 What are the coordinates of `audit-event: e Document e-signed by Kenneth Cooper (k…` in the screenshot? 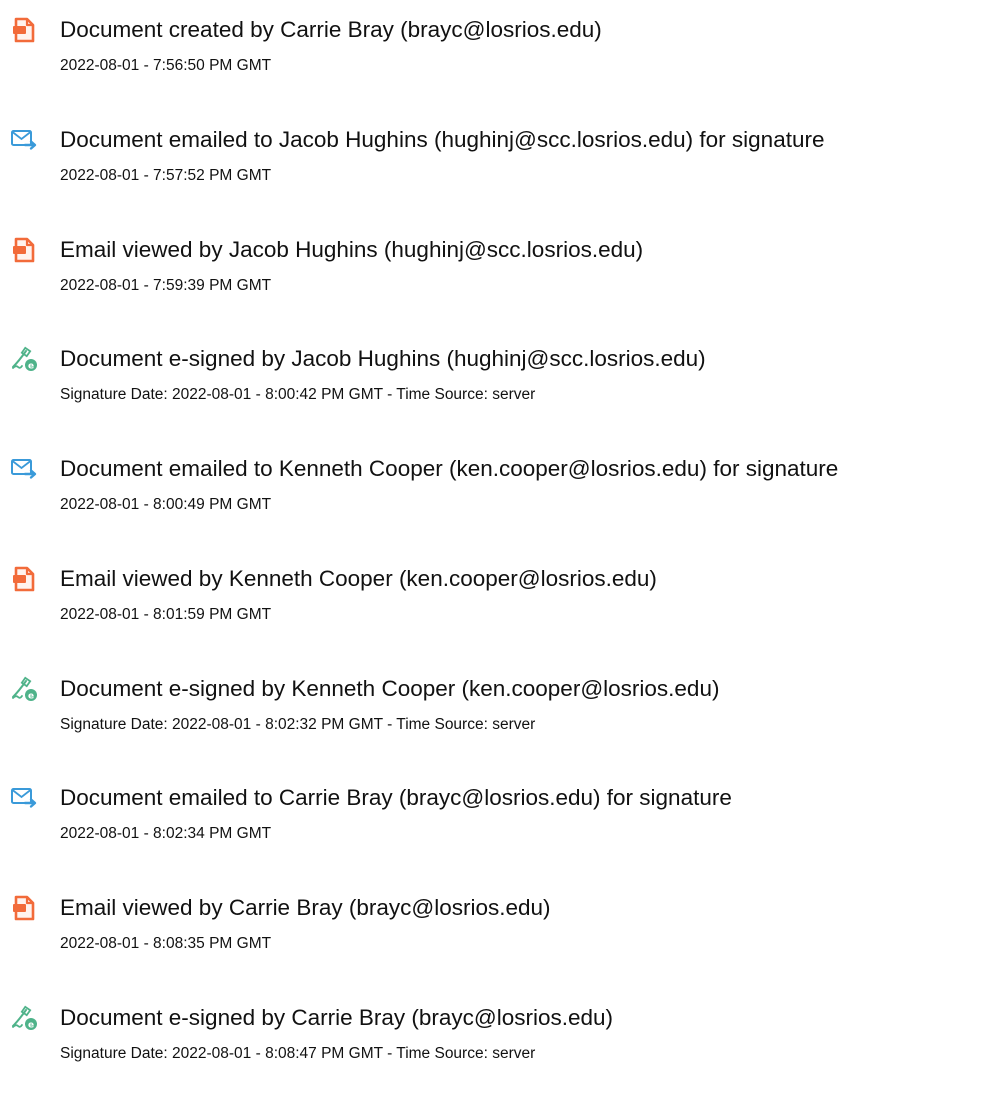 It's located at (491, 715).